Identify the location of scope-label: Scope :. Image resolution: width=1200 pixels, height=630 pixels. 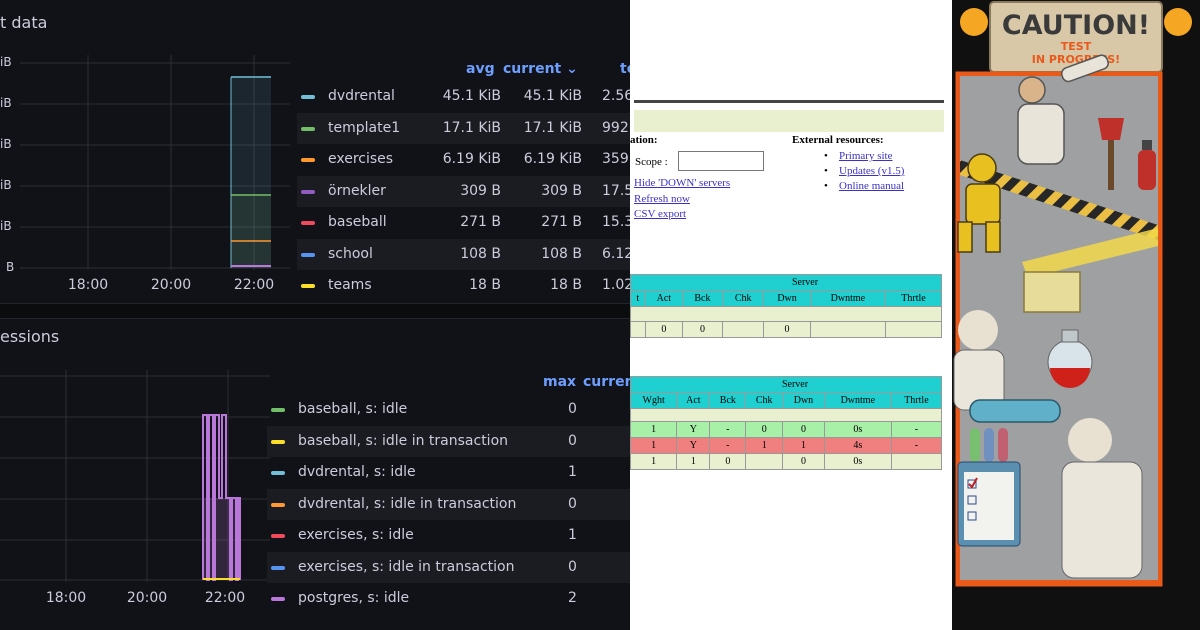
(651, 162).